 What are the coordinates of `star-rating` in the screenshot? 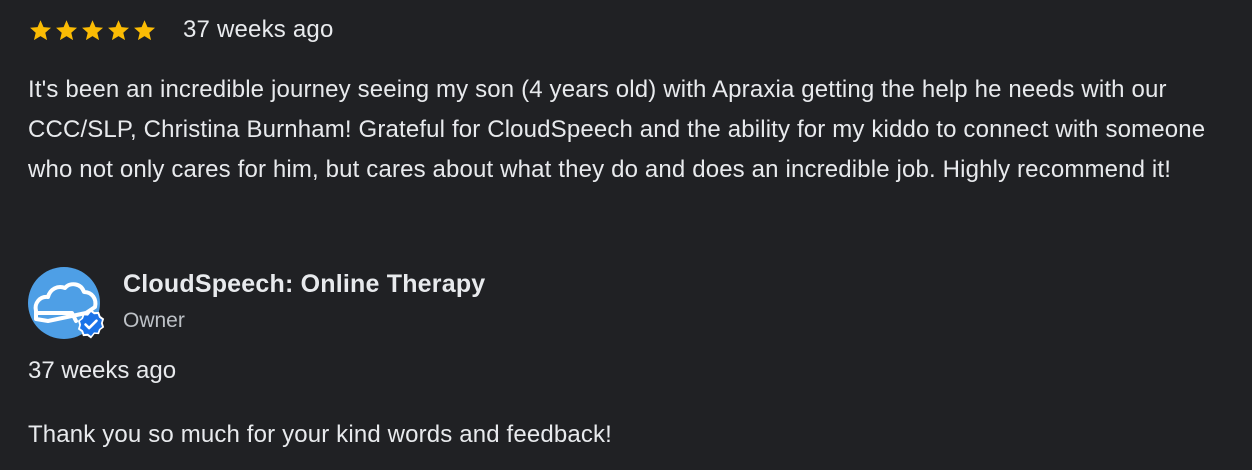 It's located at (92, 30).